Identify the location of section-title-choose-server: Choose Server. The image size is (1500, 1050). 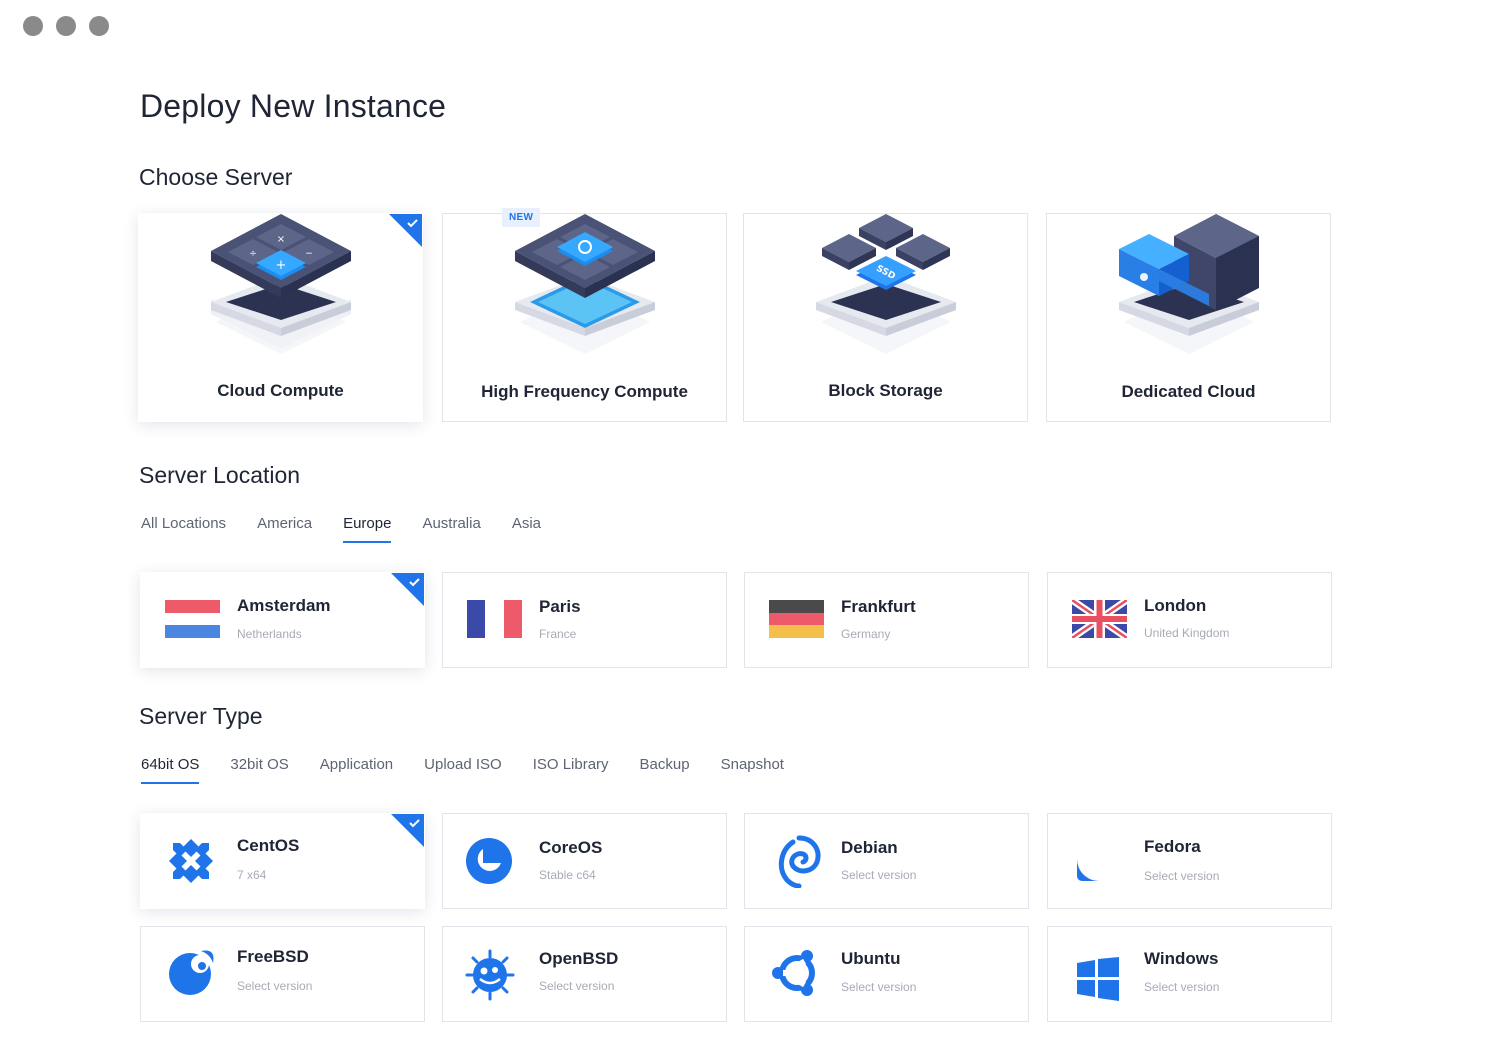
(216, 177).